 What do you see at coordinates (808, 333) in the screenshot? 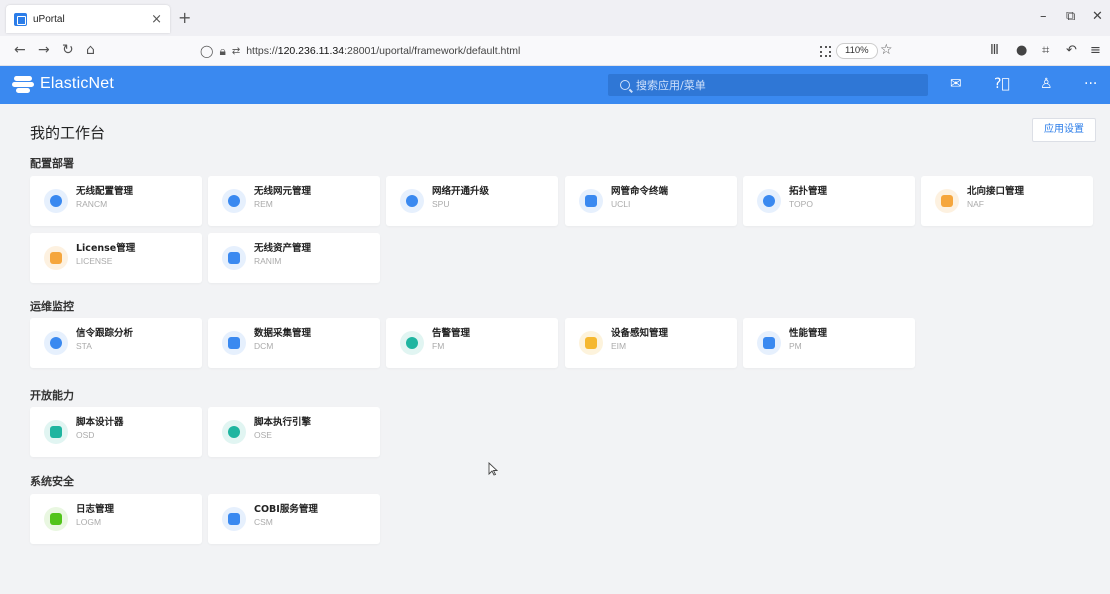
I see `card-name: 性能管理` at bounding box center [808, 333].